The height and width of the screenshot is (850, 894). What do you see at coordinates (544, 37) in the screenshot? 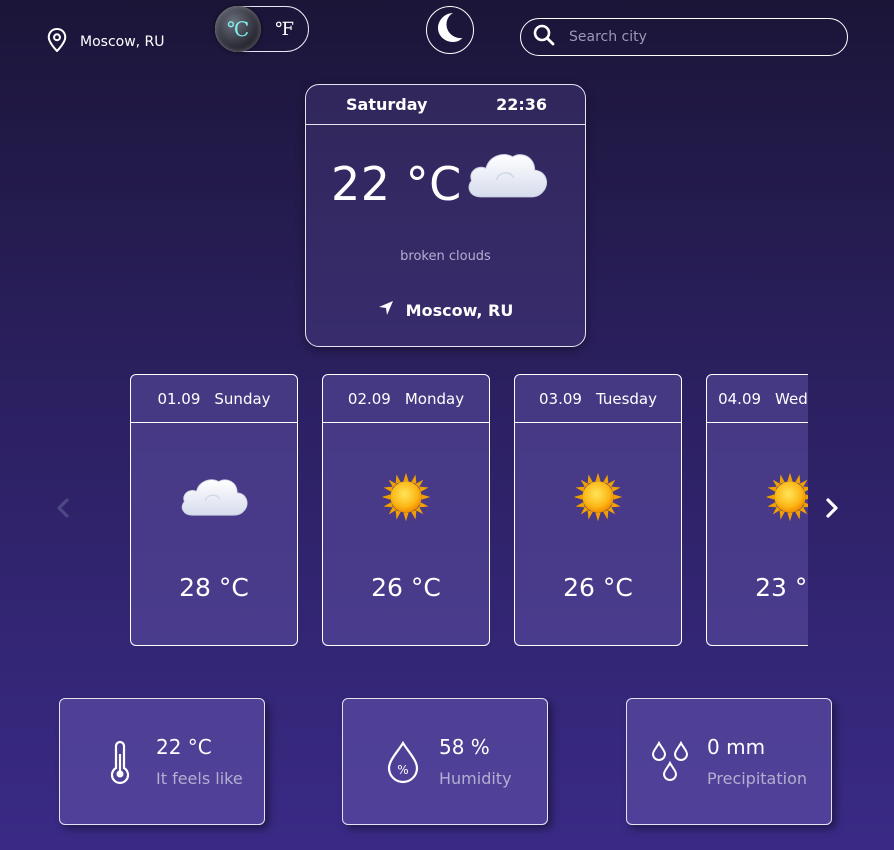
I see `search-icon` at bounding box center [544, 37].